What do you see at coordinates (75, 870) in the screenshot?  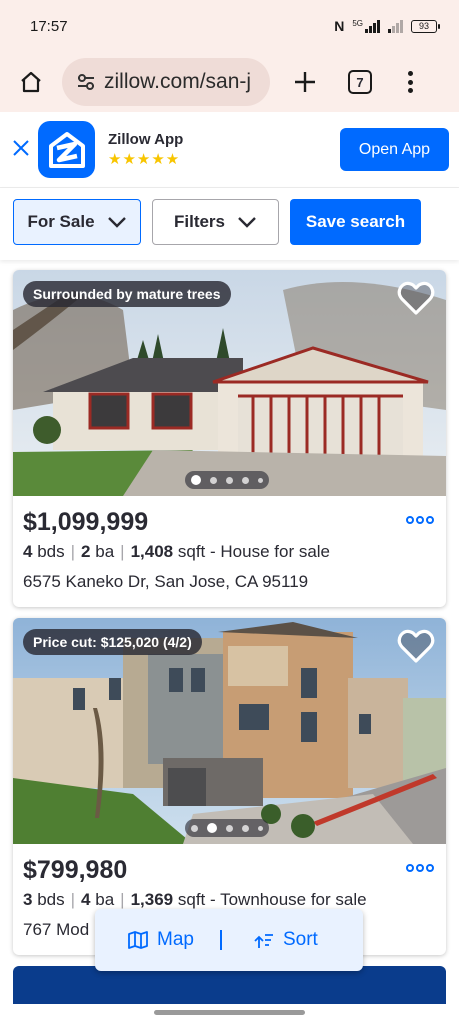 I see `listing-price: $799,980` at bounding box center [75, 870].